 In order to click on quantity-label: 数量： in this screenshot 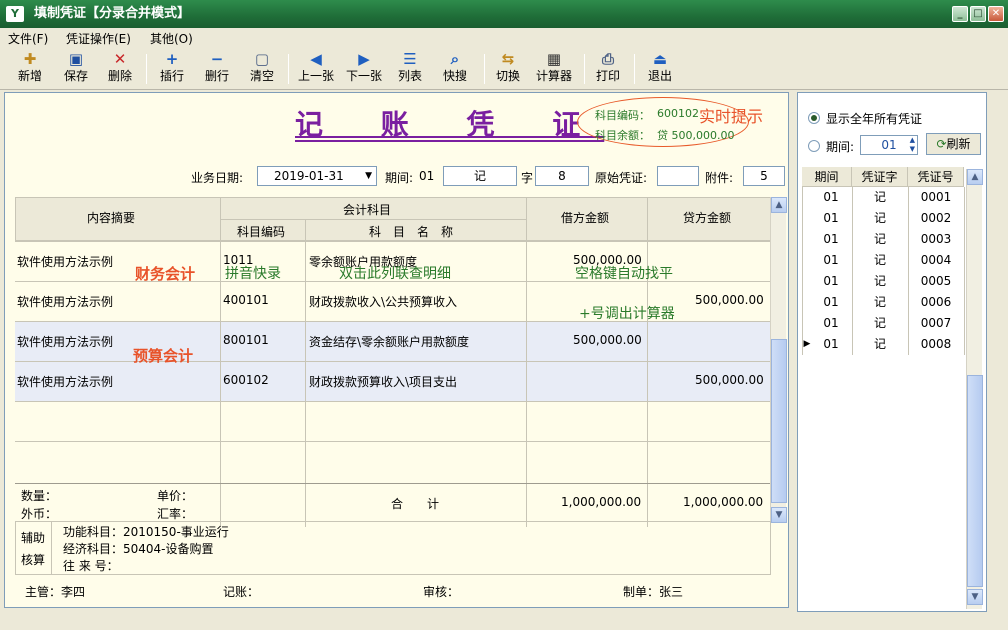, I will do `click(39, 496)`.